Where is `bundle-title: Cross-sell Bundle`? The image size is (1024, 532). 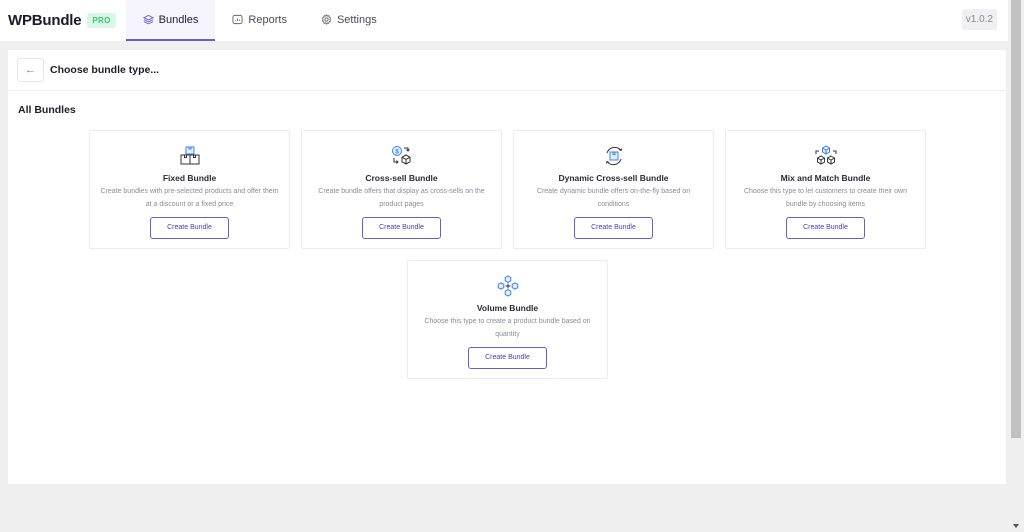 bundle-title: Cross-sell Bundle is located at coordinates (401, 178).